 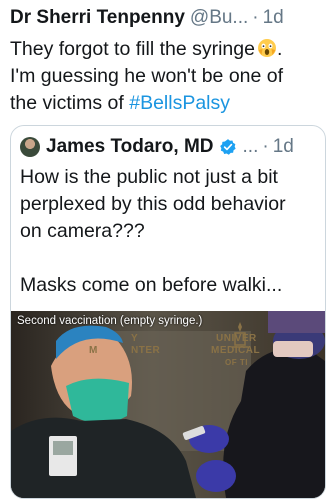 What do you see at coordinates (149, 177) in the screenshot?
I see `quote-text-line-1: How is the public not just a bit` at bounding box center [149, 177].